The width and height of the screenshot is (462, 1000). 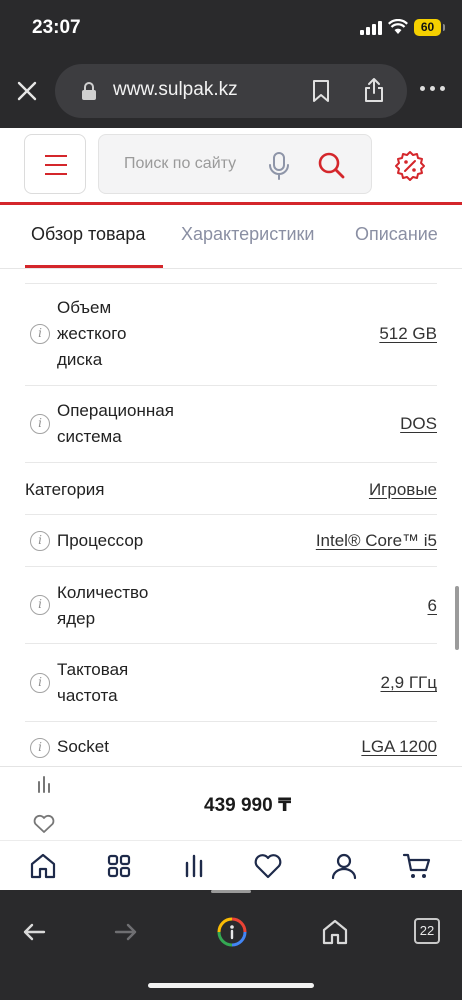 What do you see at coordinates (231, 268) in the screenshot?
I see `tabs-divider` at bounding box center [231, 268].